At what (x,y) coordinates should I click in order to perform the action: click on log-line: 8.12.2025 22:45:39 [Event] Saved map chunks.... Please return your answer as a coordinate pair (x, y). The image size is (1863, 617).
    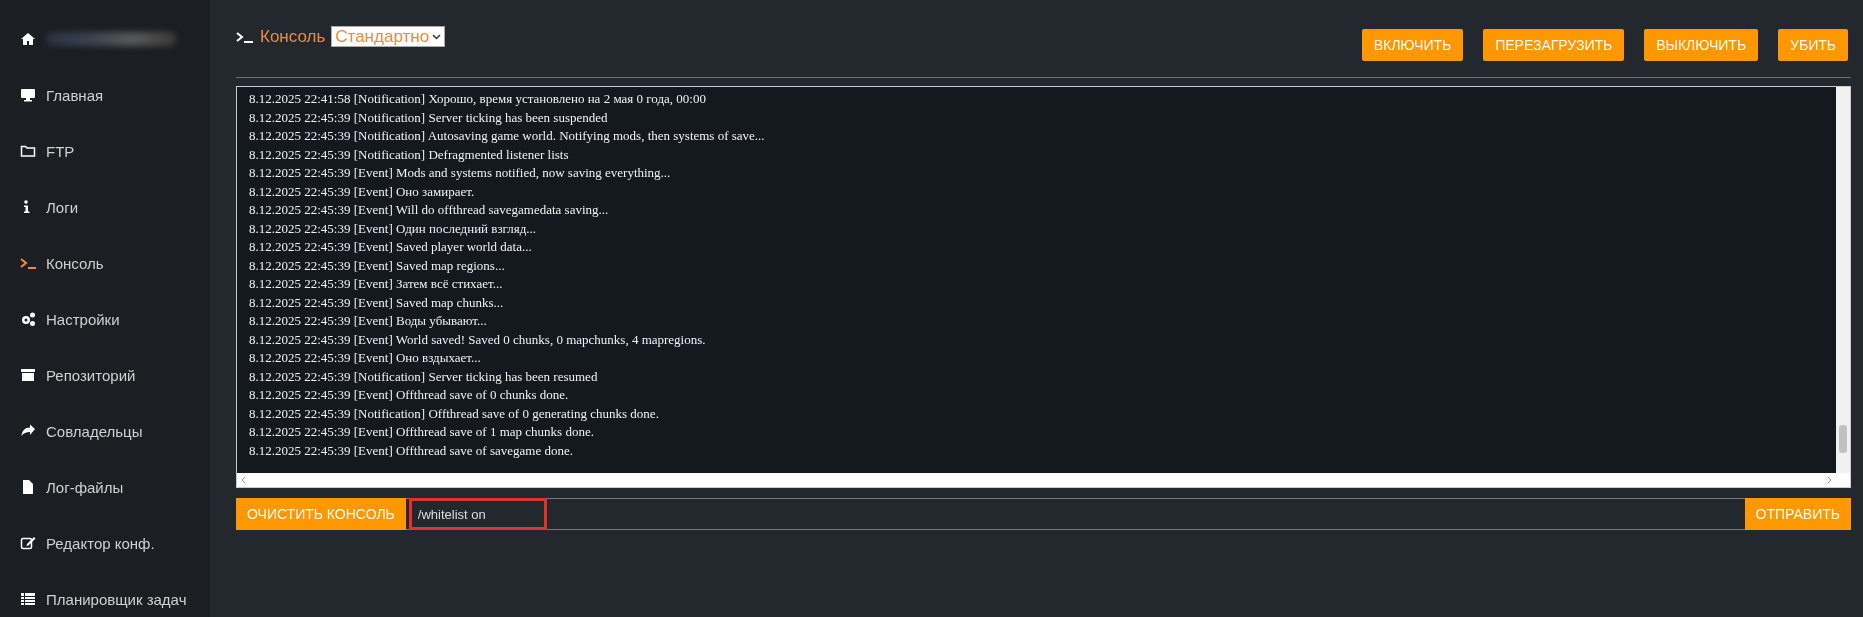
    Looking at the image, I should click on (377, 302).